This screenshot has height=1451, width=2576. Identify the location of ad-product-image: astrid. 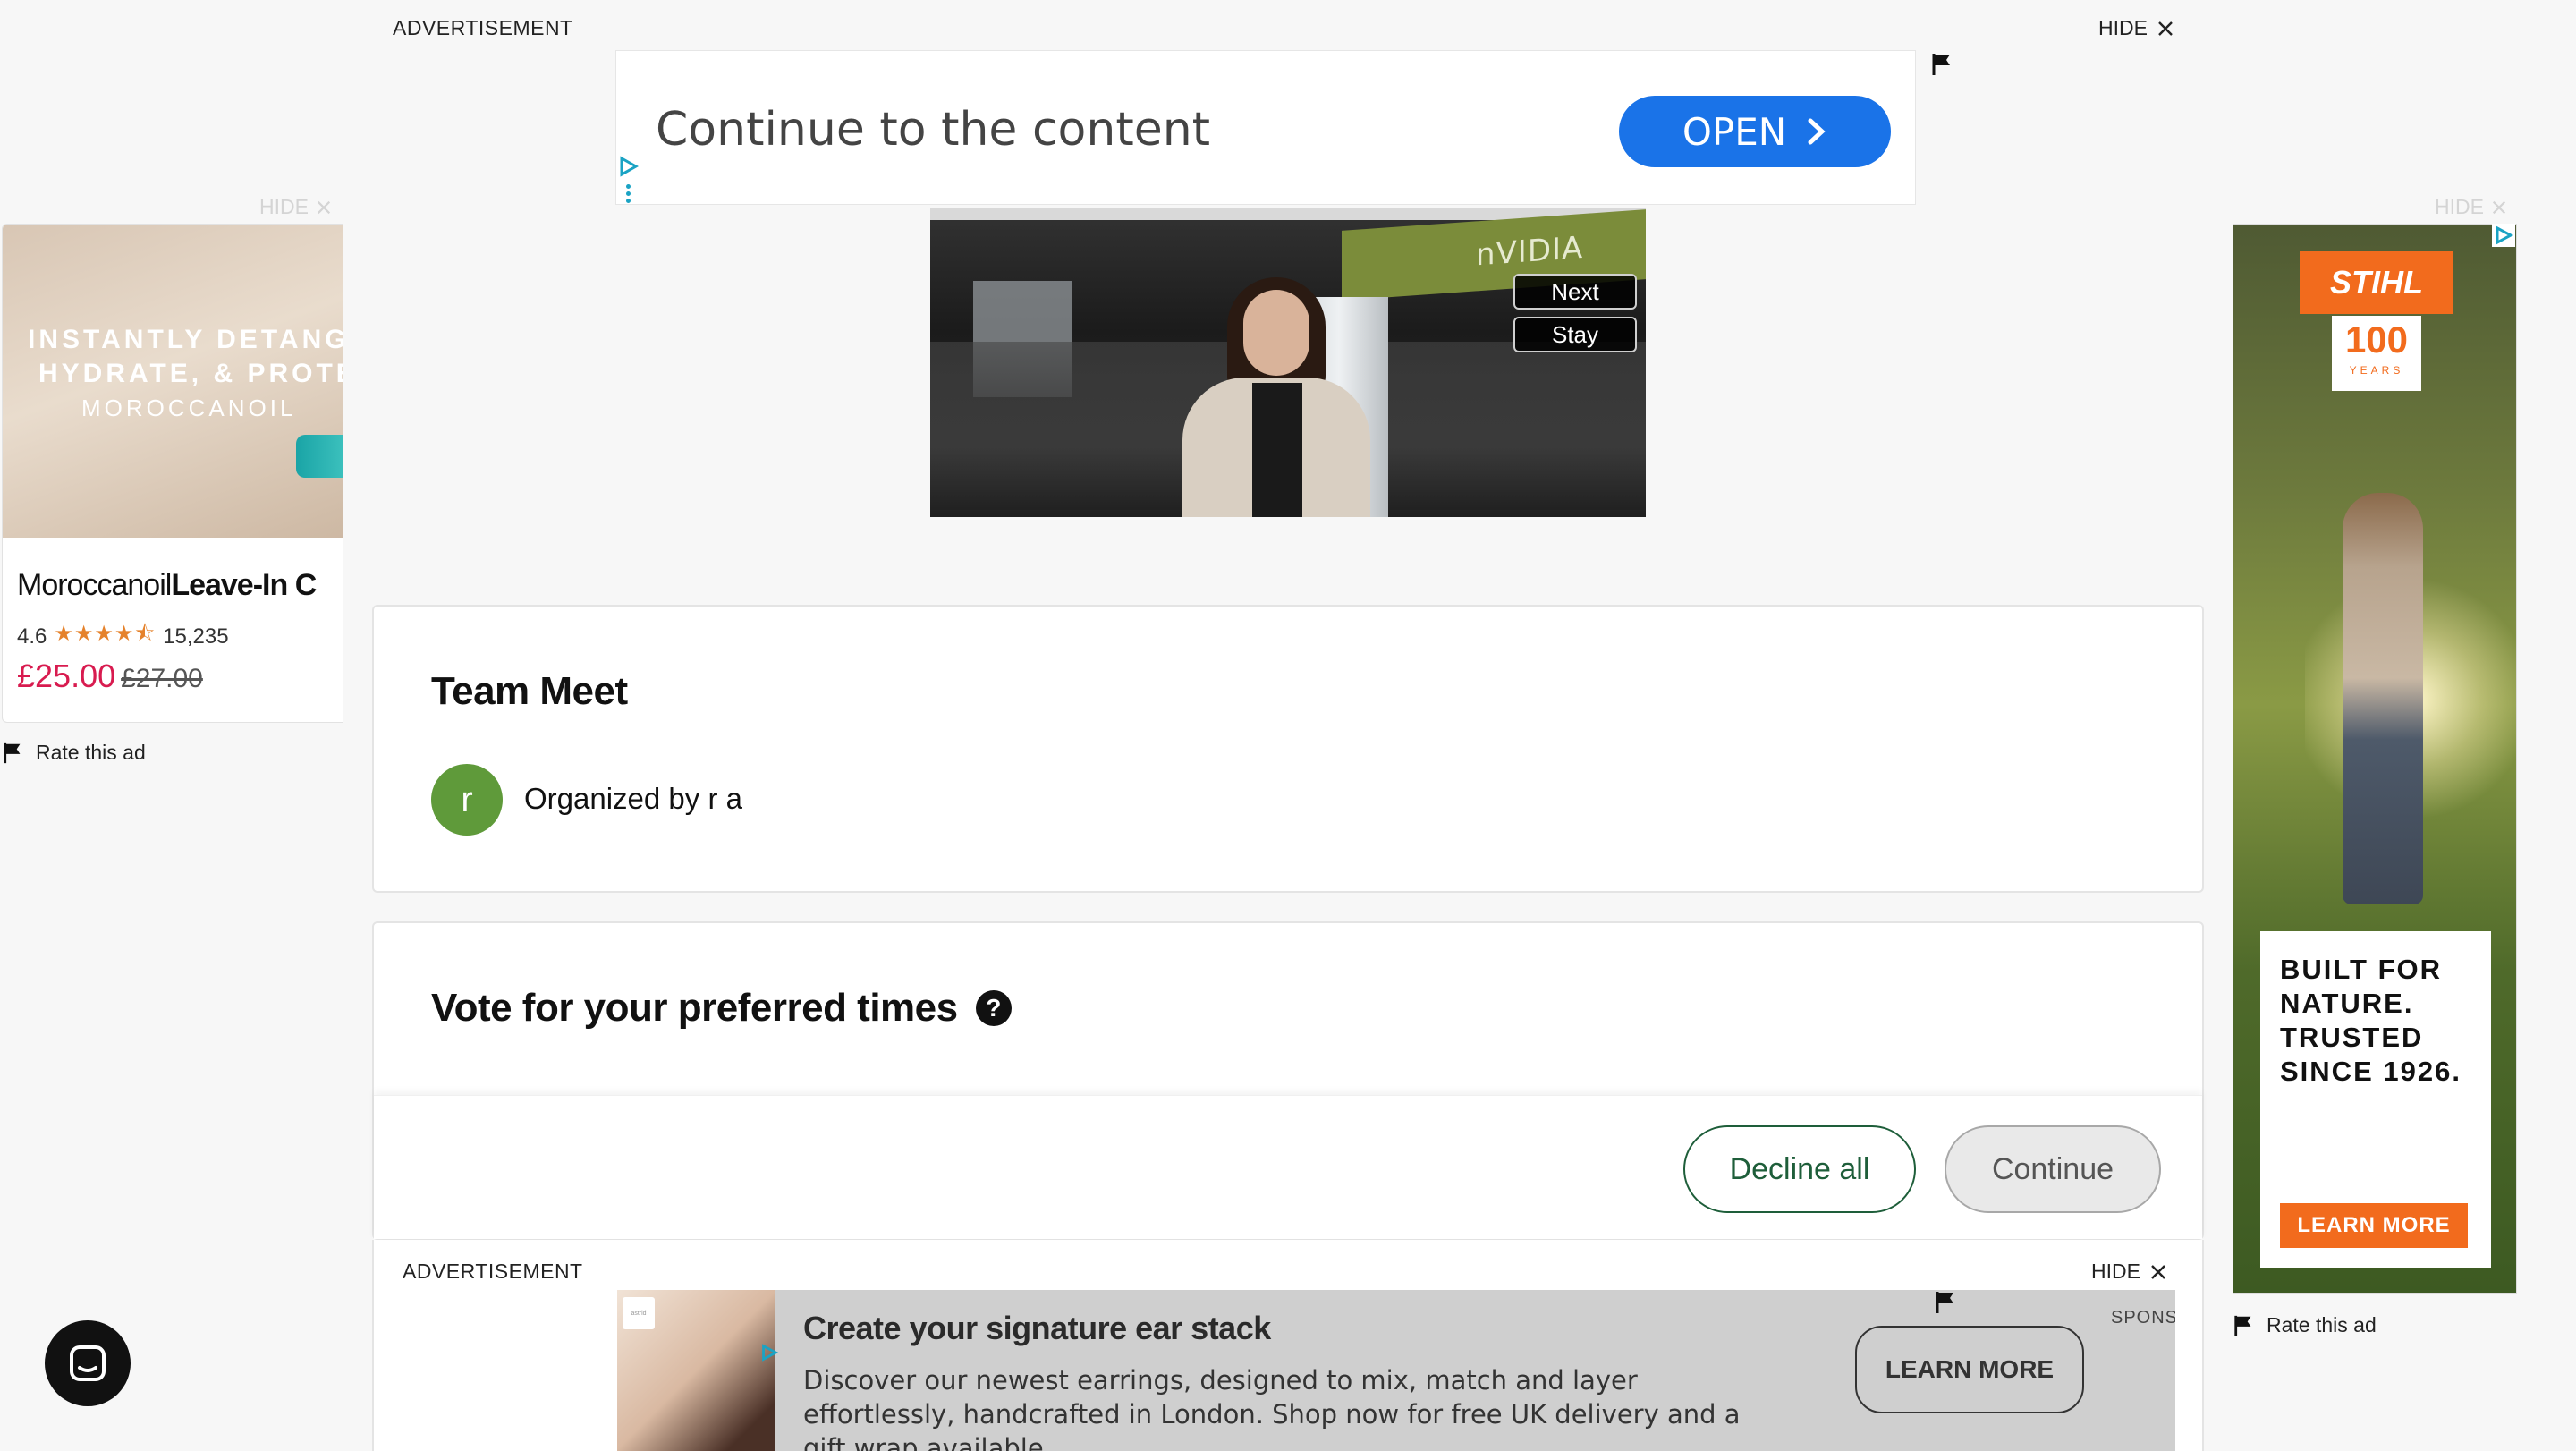
(696, 1370).